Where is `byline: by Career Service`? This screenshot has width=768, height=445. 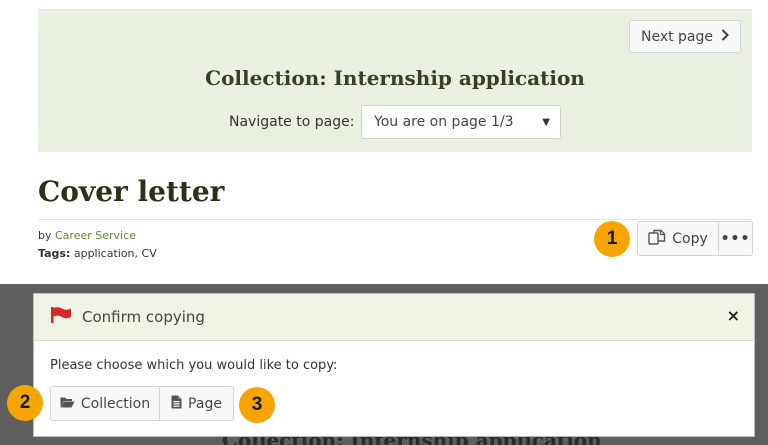
byline: by Career Service is located at coordinates (87, 235).